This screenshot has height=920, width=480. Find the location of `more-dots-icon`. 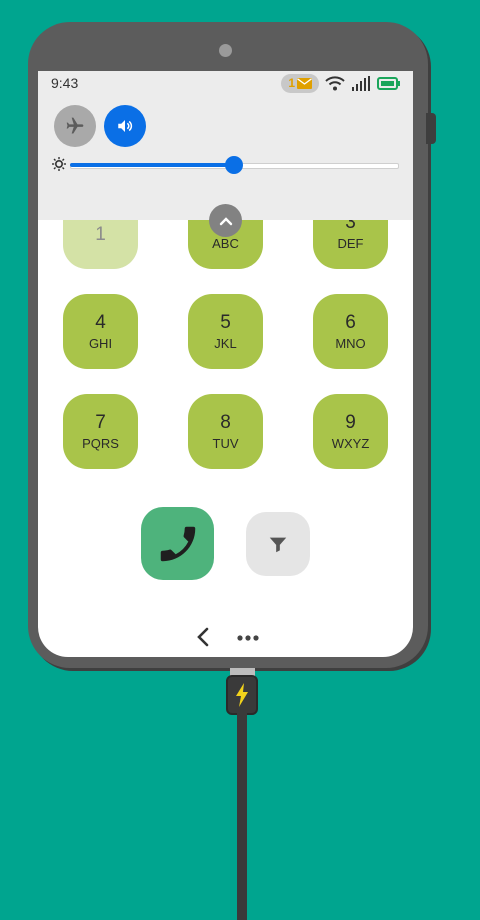

more-dots-icon is located at coordinates (248, 638).